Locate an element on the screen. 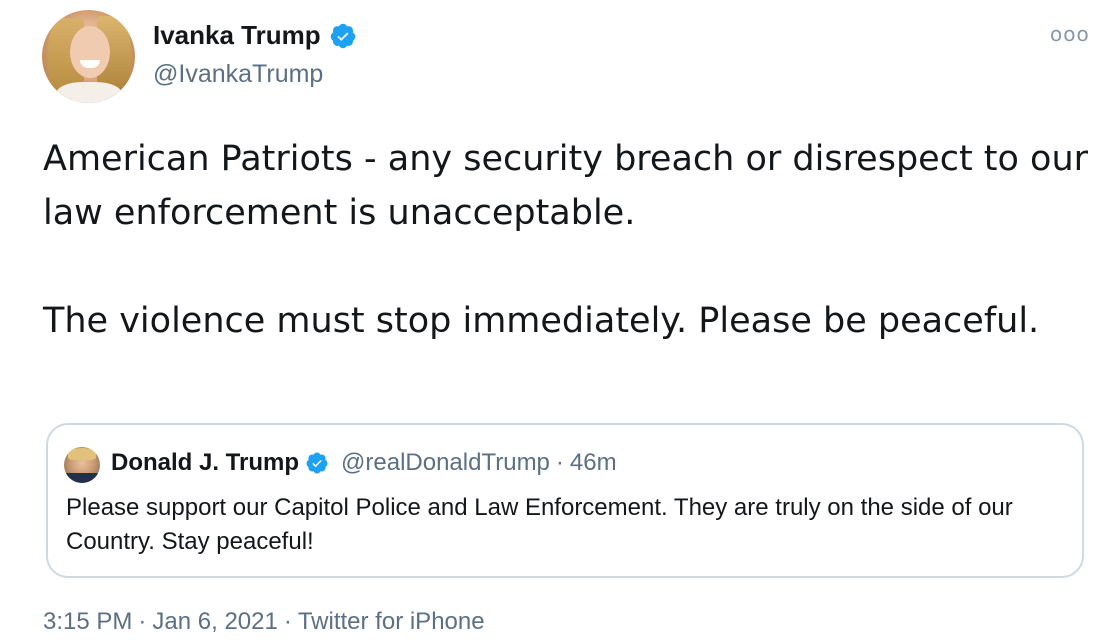  quoted-avatar-suit is located at coordinates (82, 478).